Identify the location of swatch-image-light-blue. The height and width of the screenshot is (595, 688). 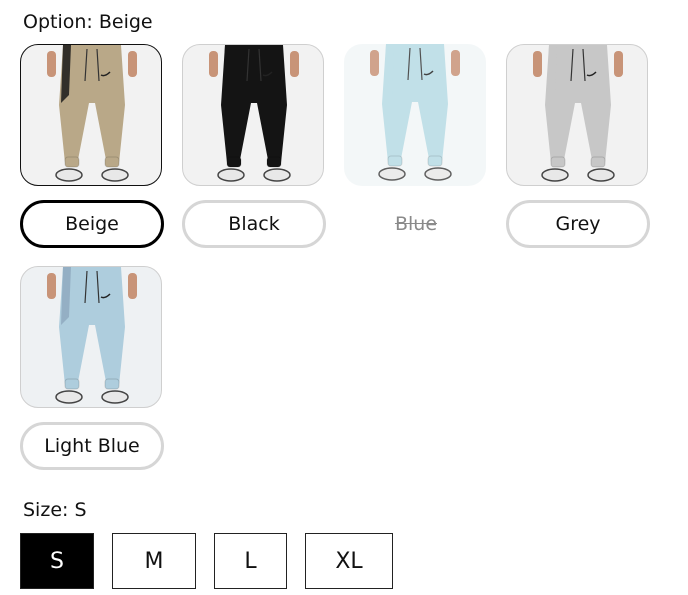
(91, 337).